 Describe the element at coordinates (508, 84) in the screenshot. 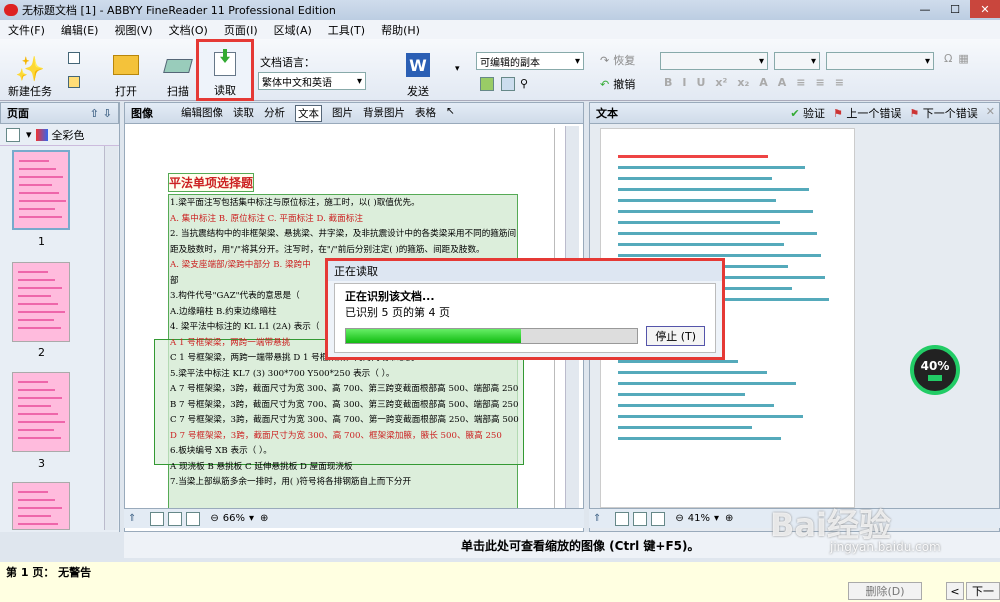

I see `layout-flow-icon` at that location.